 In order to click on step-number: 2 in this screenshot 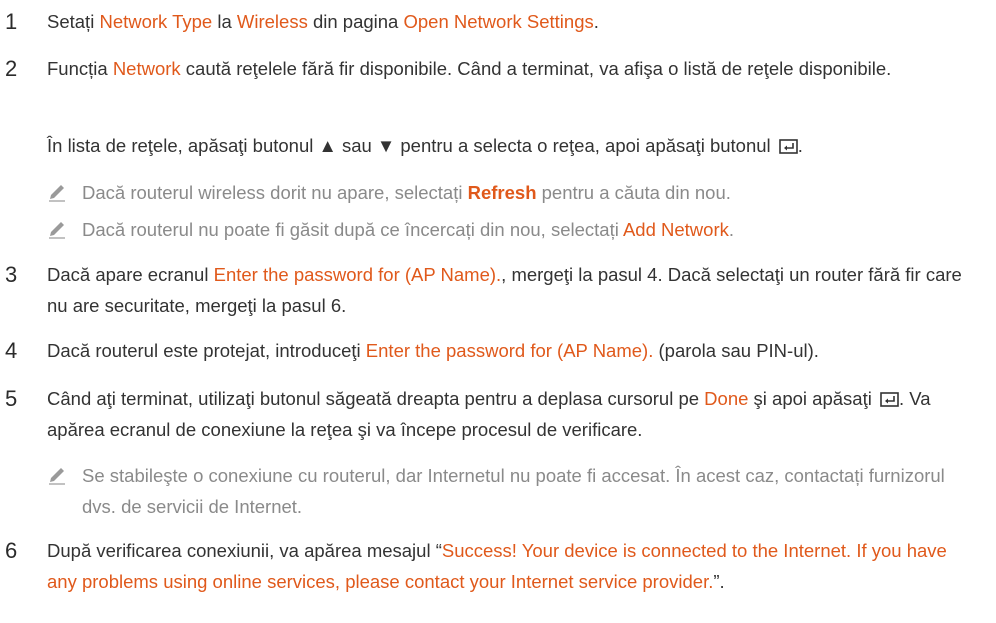, I will do `click(11, 68)`.